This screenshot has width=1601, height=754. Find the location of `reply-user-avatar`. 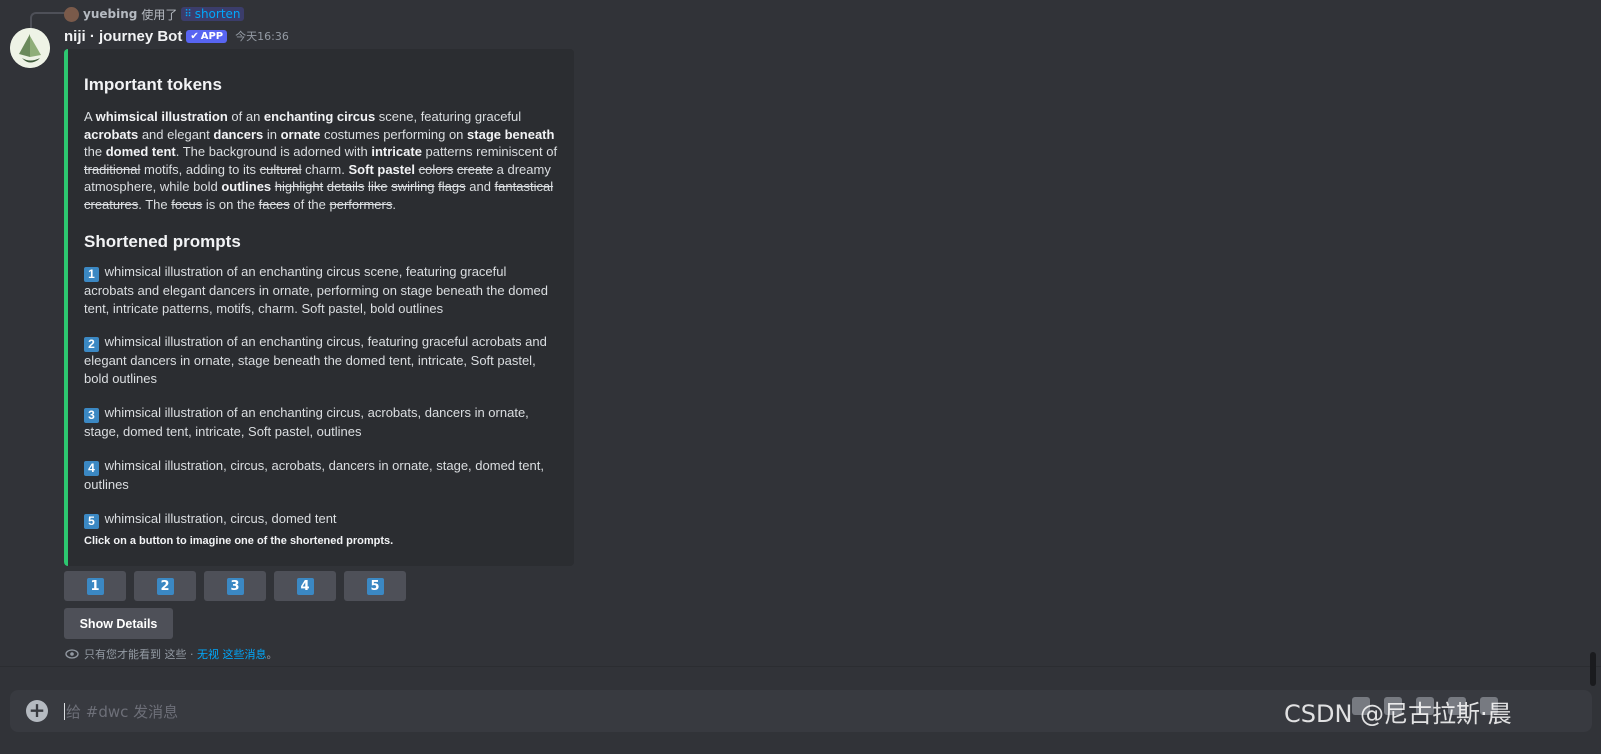

reply-user-avatar is located at coordinates (71, 14).